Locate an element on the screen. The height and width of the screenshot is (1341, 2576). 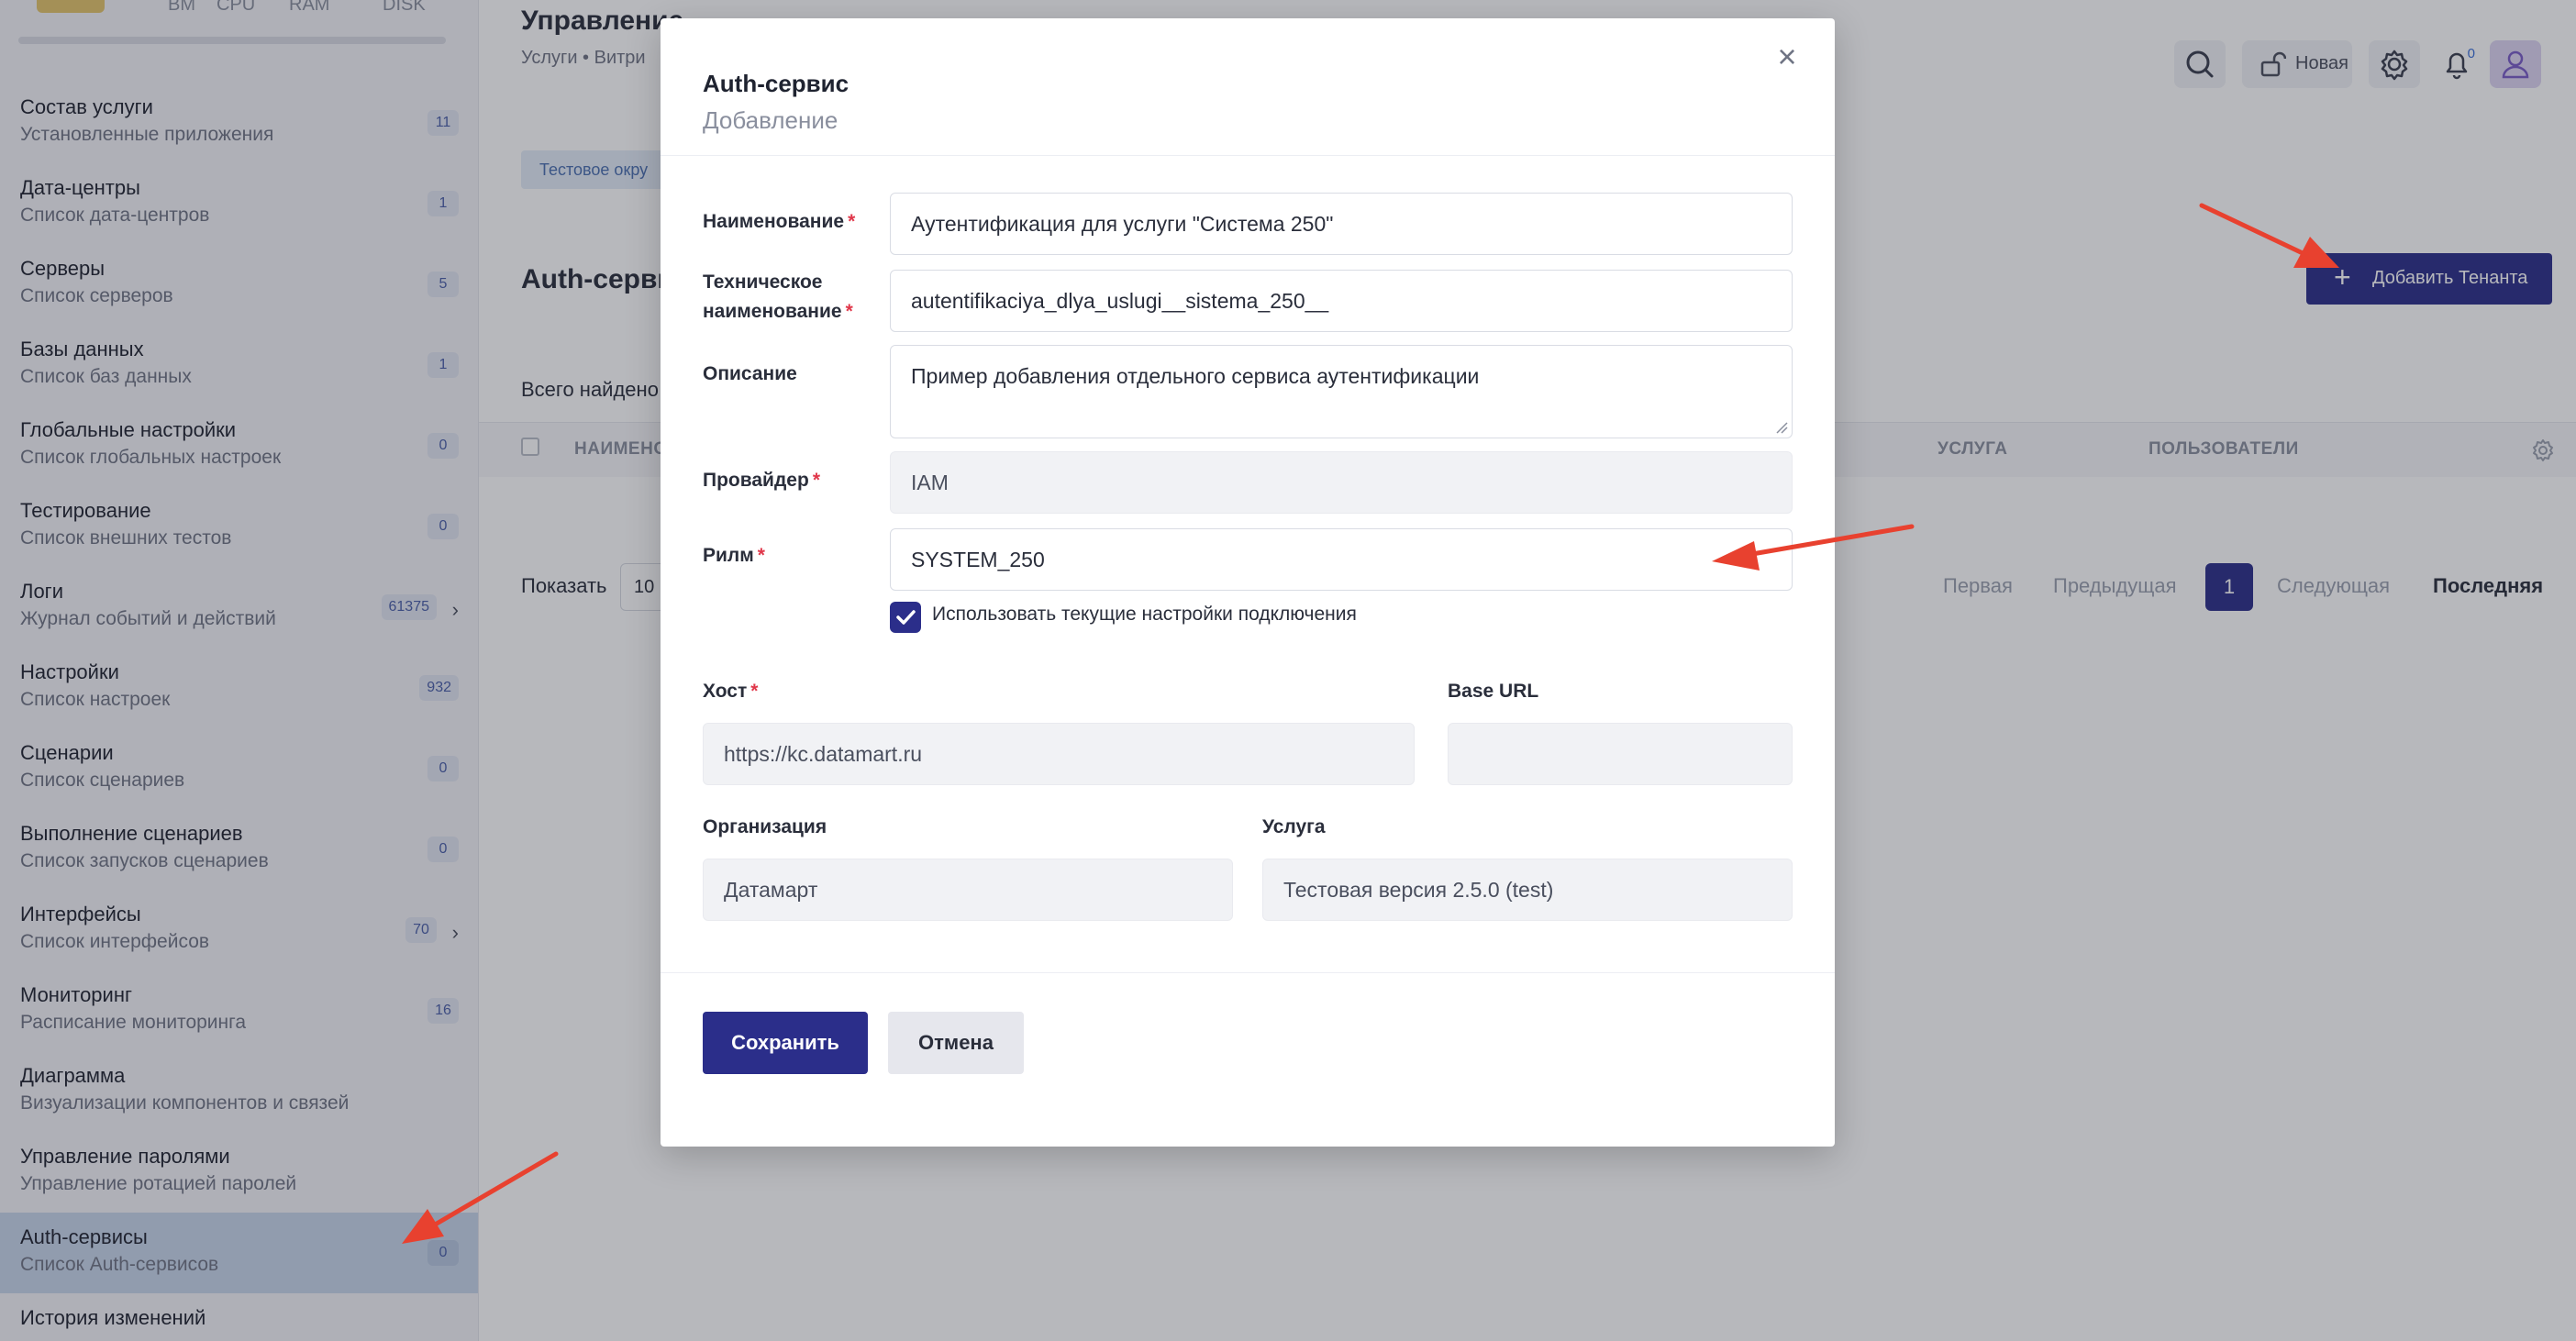
use-current-settings-checkbox is located at coordinates (905, 617).